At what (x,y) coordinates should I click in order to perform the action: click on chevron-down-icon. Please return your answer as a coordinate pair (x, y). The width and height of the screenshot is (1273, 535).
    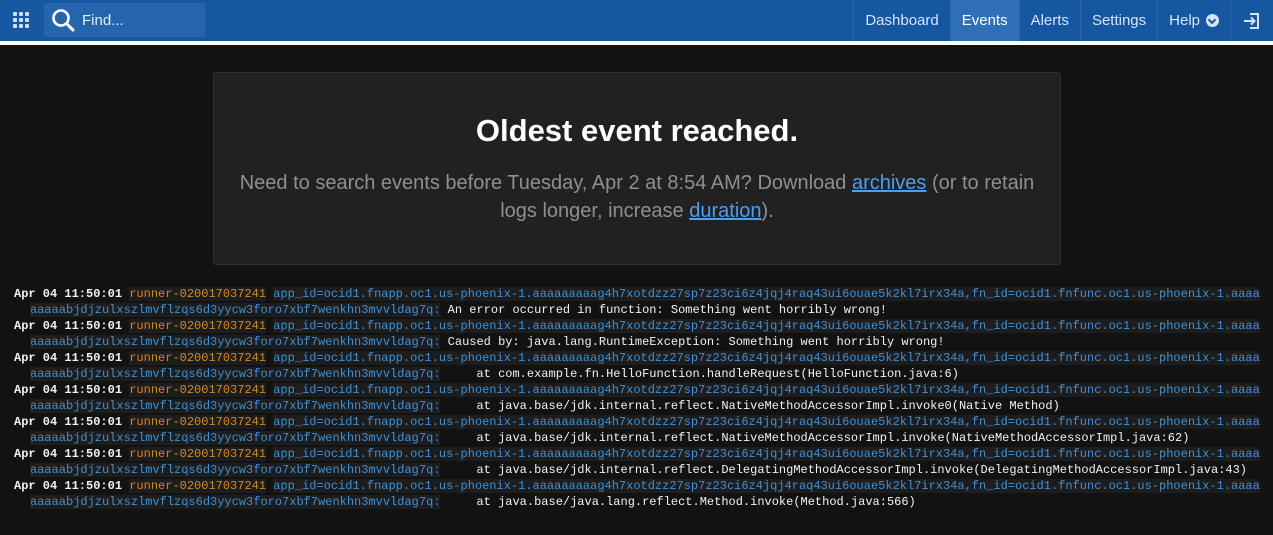
    Looking at the image, I should click on (1212, 20).